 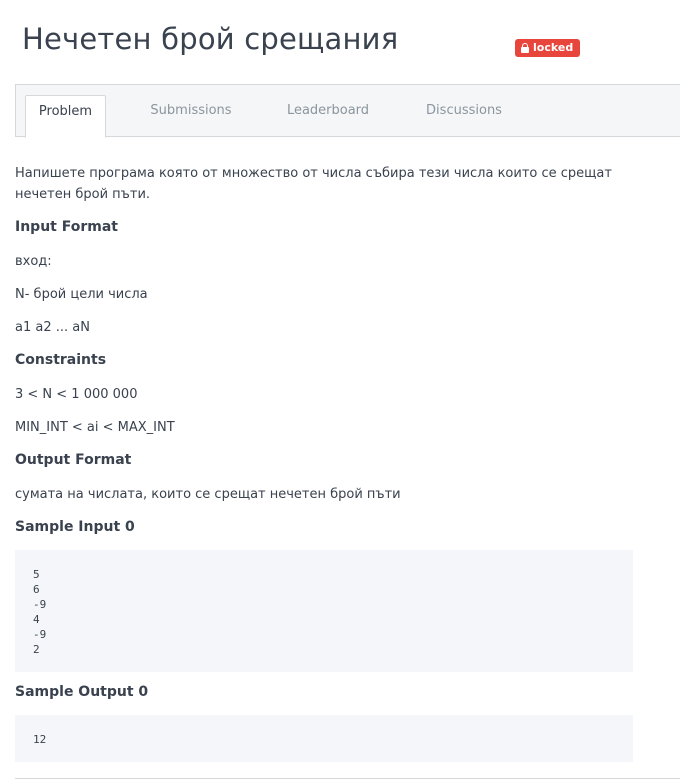 What do you see at coordinates (82, 692) in the screenshot?
I see `sample-output-heading: Sample Output 0` at bounding box center [82, 692].